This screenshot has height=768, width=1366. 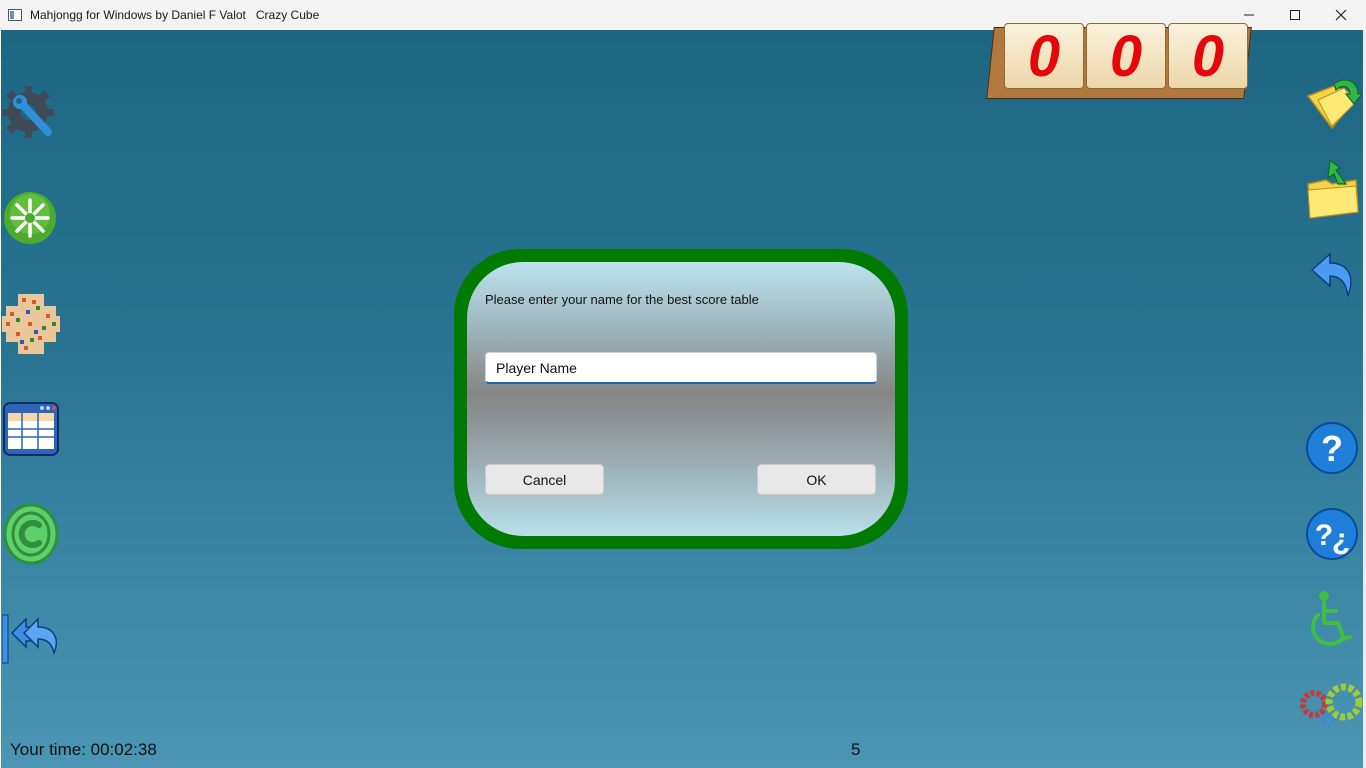 I want to click on settings-wrench-icon, so click(x=28, y=112).